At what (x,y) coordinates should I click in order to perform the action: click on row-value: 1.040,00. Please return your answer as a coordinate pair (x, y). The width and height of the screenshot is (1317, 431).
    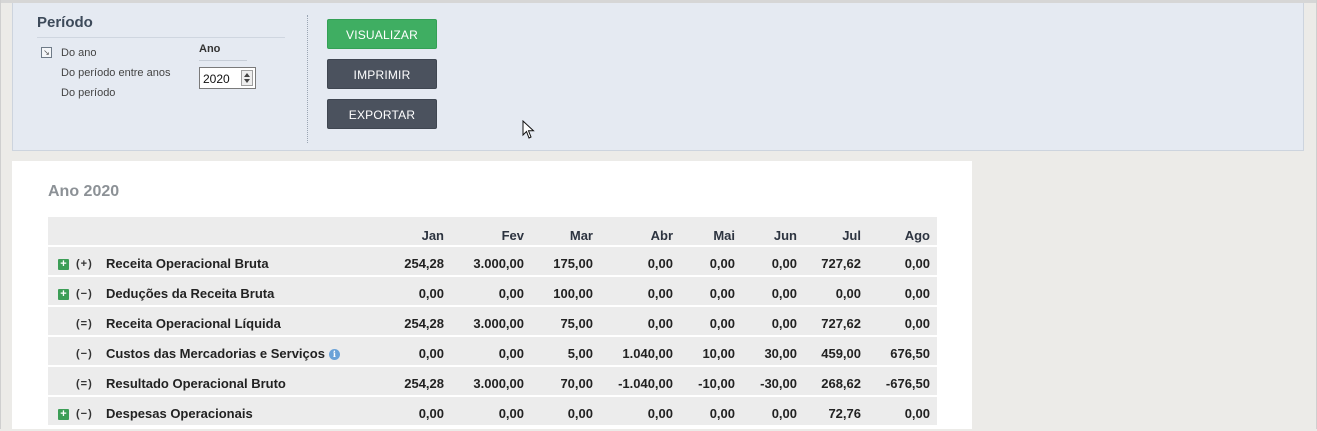
    Looking at the image, I should click on (647, 353).